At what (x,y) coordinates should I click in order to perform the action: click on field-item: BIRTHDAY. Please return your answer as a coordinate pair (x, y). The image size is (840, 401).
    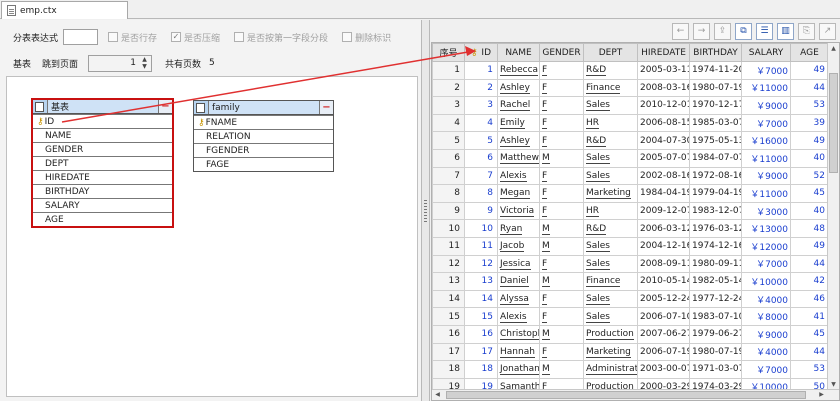
    Looking at the image, I should click on (102, 191).